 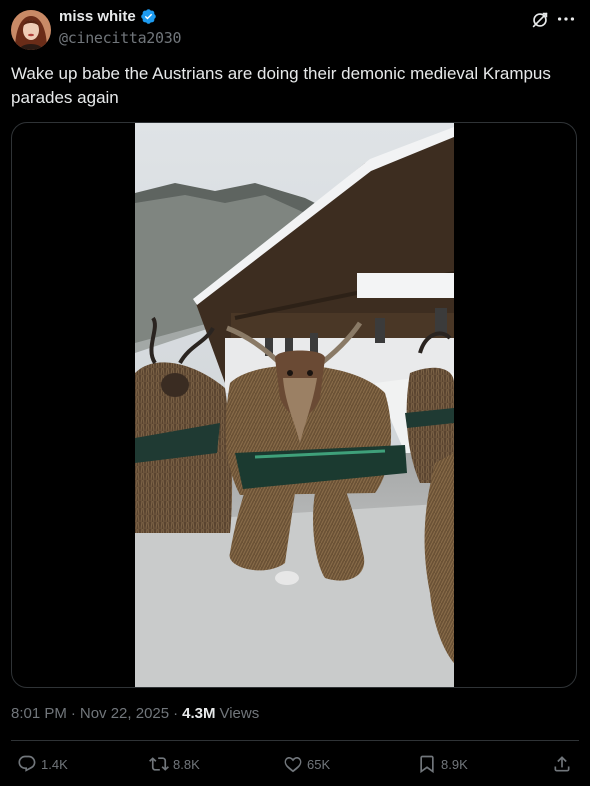 I want to click on like-count: 65K, so click(x=319, y=764).